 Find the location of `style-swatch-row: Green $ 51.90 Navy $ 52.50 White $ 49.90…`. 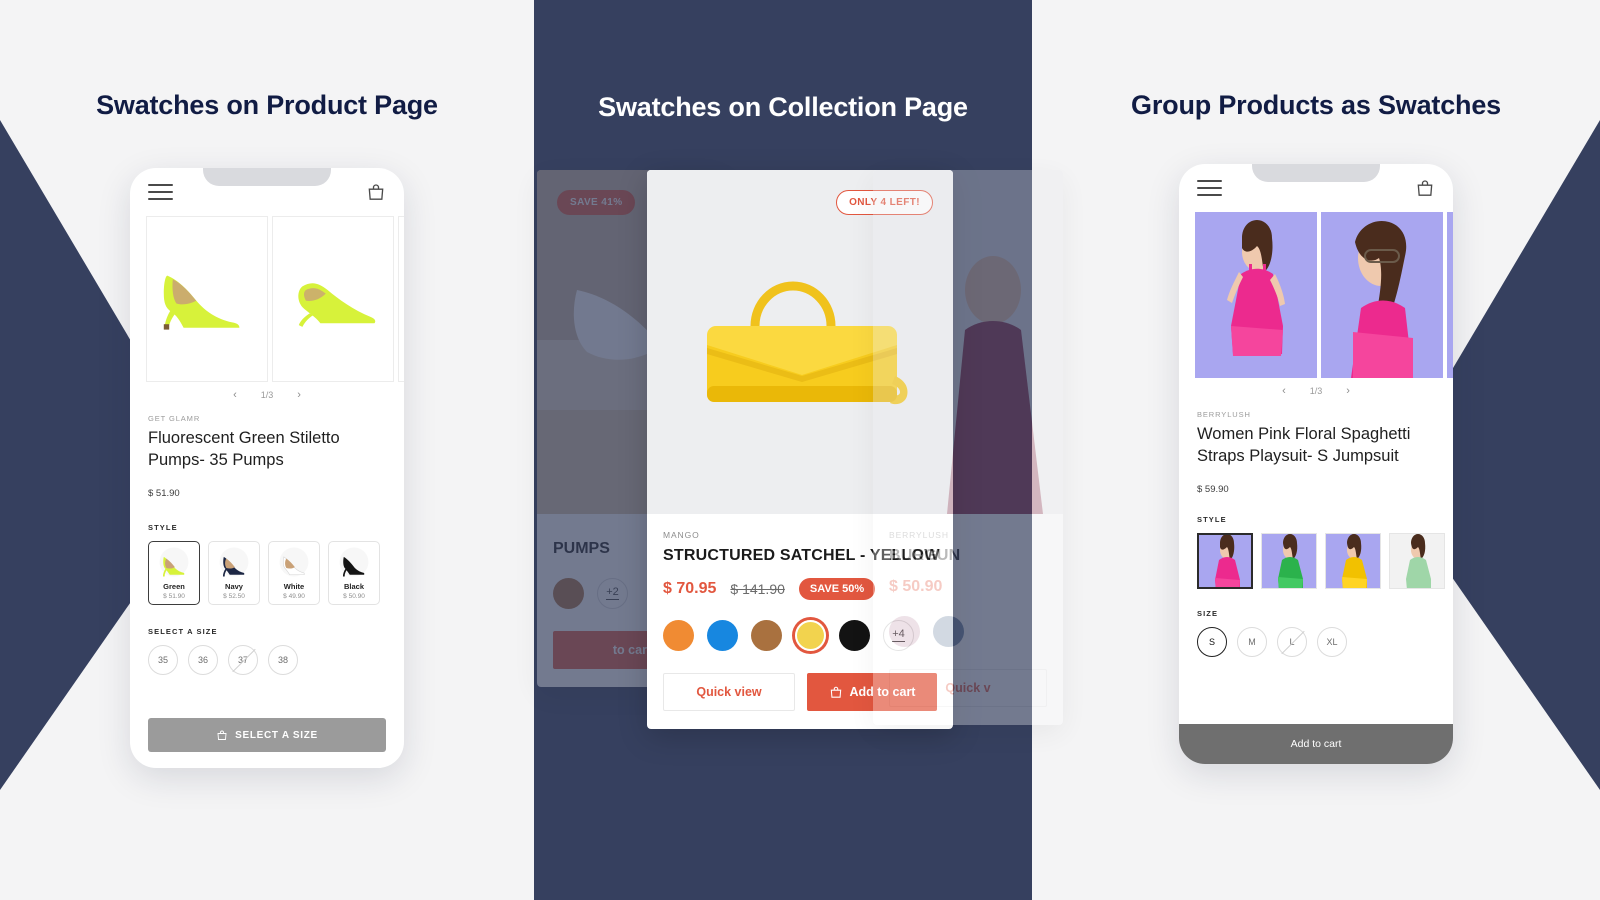

style-swatch-row: Green $ 51.90 Navy $ 52.50 White $ 49.90… is located at coordinates (267, 572).